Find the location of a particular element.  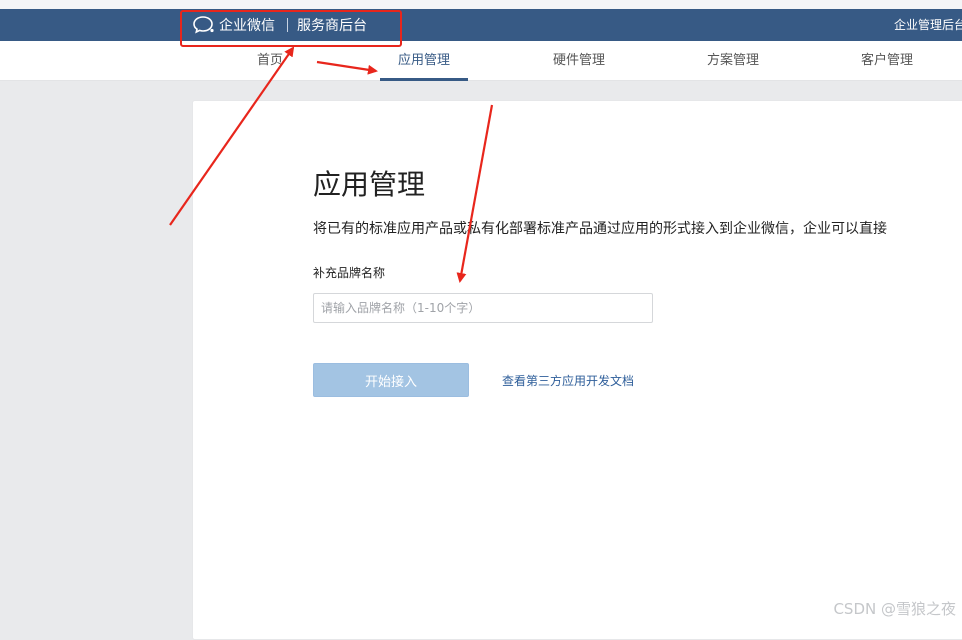

main-nav: 首页 应用管理 硬件管理 方案管理 客户管理 is located at coordinates (481, 61).